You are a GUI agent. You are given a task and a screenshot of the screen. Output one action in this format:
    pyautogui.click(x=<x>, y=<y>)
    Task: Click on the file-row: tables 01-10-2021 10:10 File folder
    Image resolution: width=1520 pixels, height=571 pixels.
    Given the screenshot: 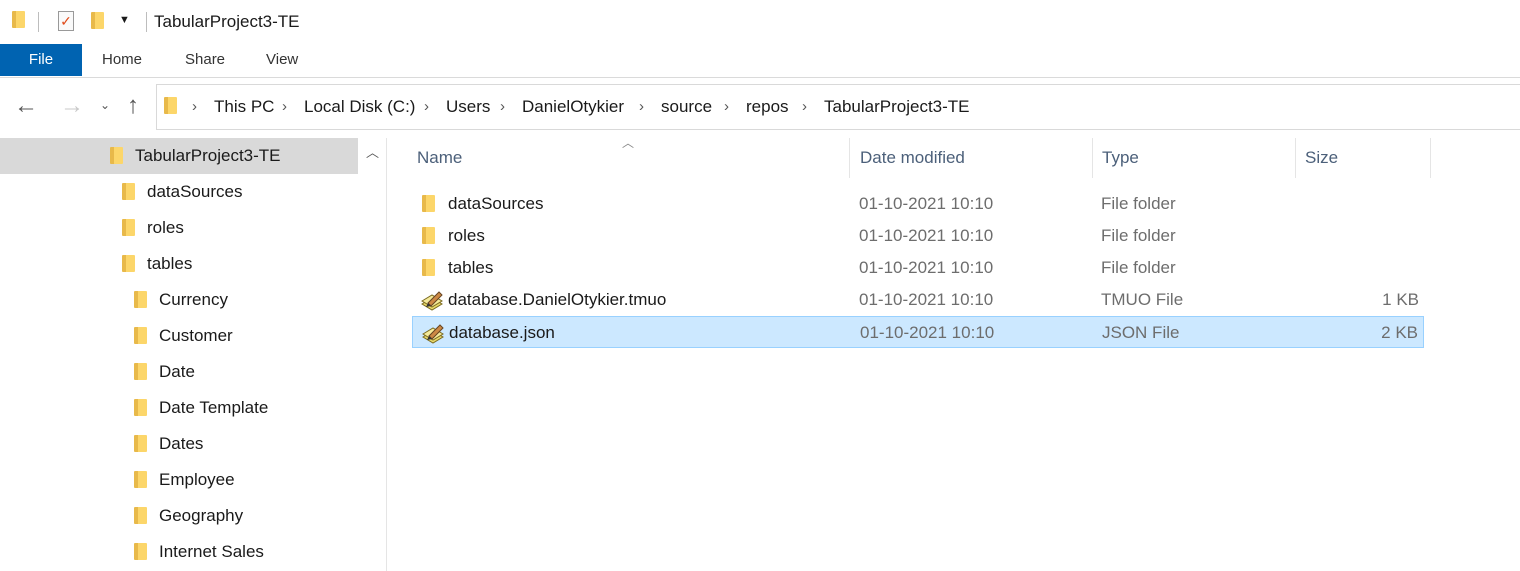 What is the action you would take?
    pyautogui.click(x=918, y=268)
    